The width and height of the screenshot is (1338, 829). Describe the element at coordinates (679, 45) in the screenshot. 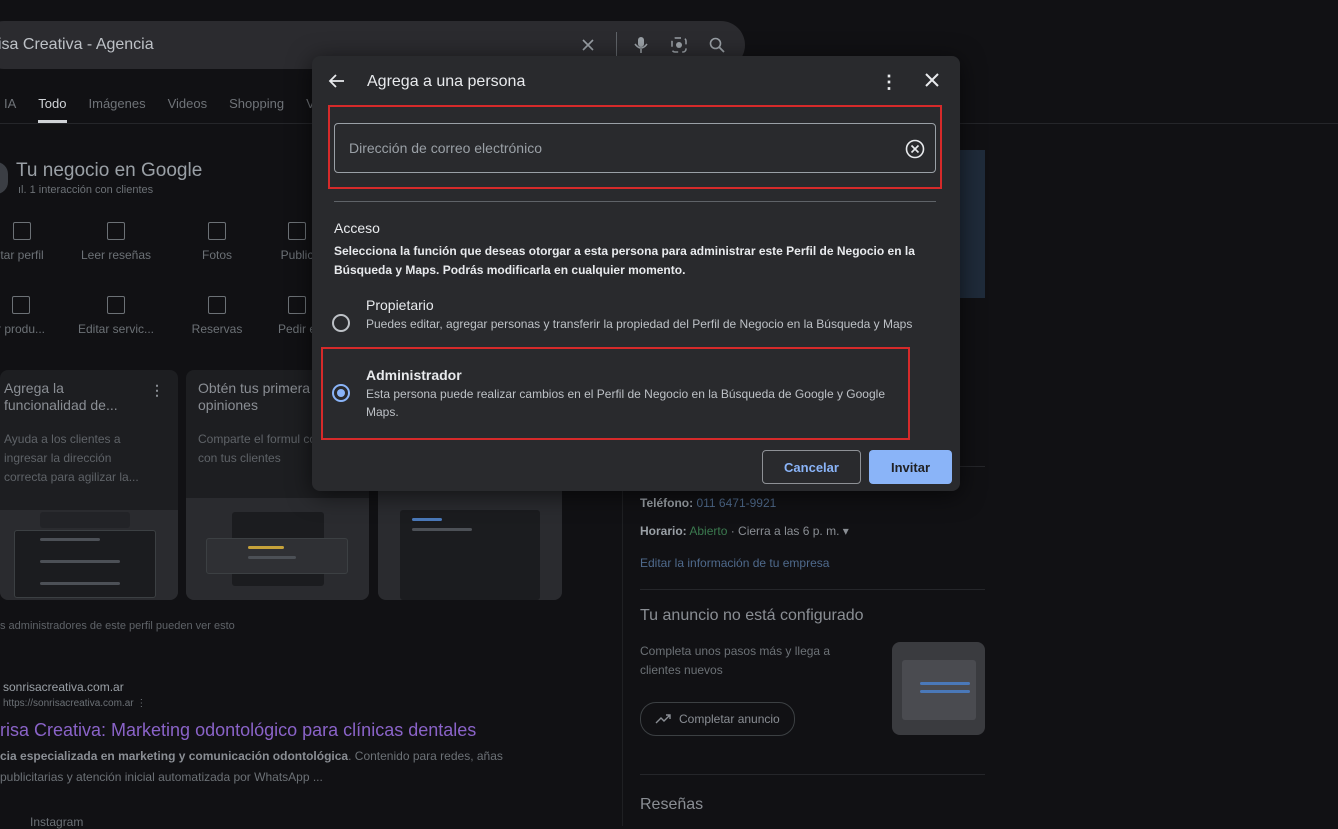

I see `lens-icon` at that location.